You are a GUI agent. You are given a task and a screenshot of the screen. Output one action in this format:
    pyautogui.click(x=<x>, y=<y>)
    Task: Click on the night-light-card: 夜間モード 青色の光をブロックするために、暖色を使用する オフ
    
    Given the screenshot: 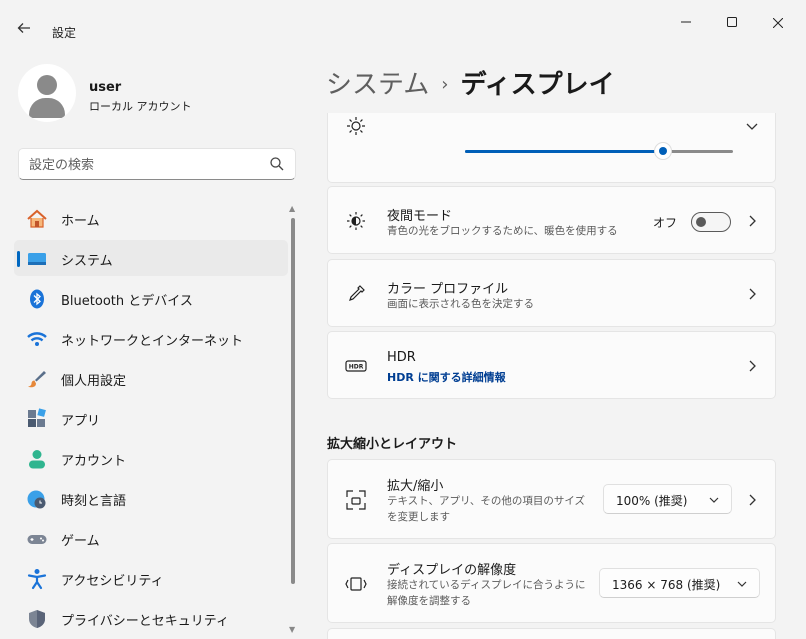 What is the action you would take?
    pyautogui.click(x=551, y=220)
    